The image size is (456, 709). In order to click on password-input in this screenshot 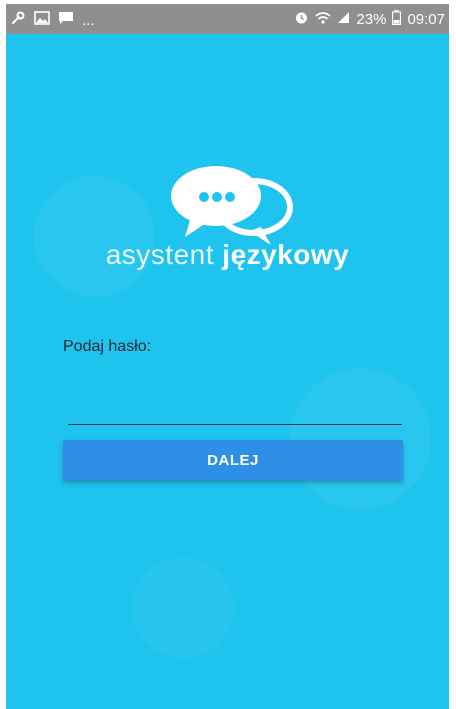, I will do `click(235, 409)`.